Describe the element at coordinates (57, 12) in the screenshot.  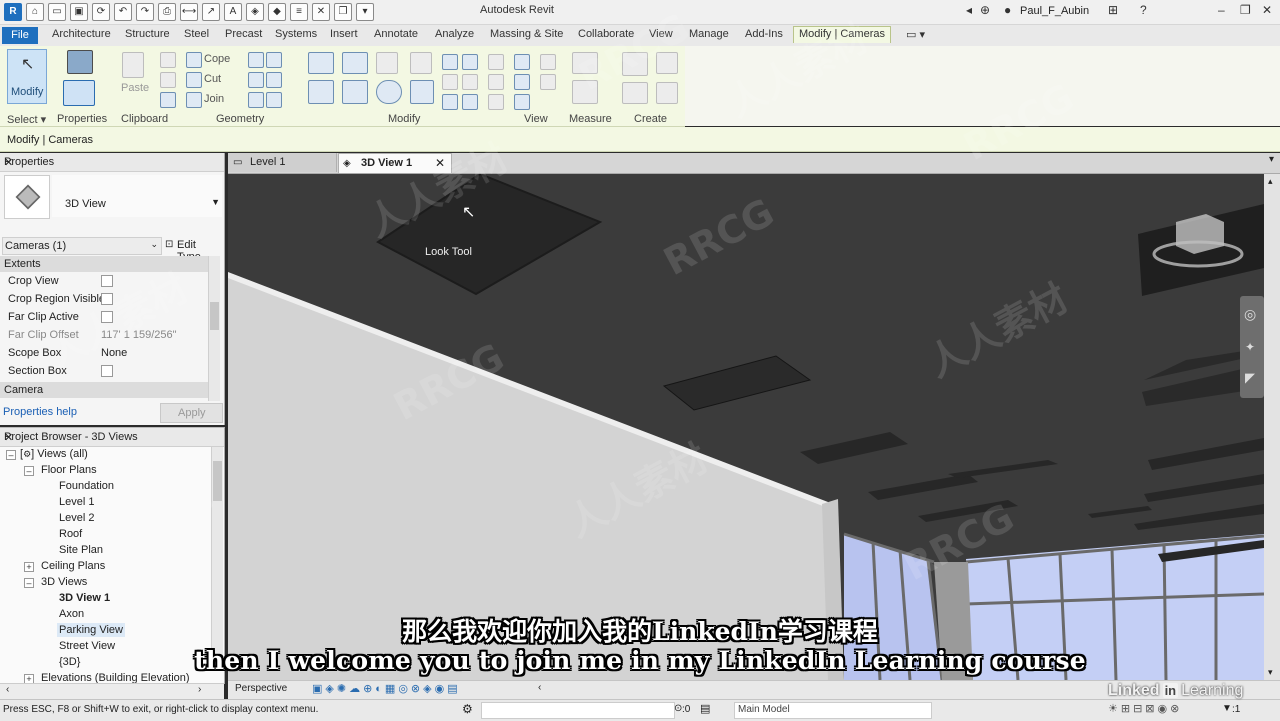
I see `open-icon: ▭` at that location.